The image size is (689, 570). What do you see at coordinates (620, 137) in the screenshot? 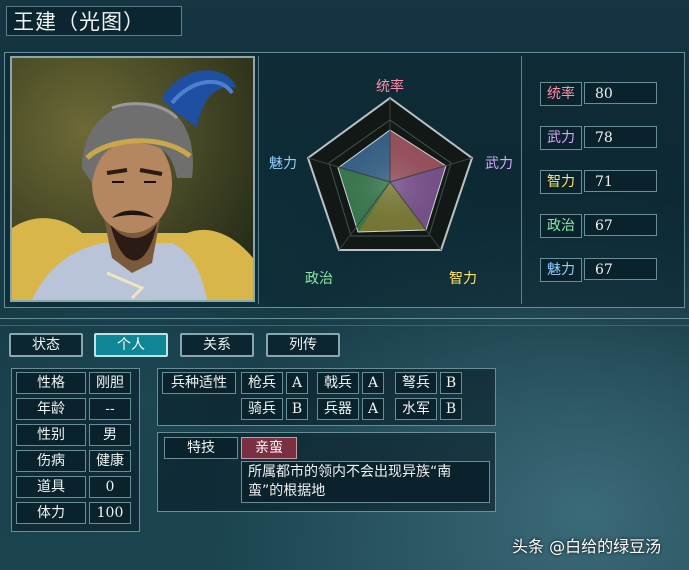
I see `stat-value: 78` at bounding box center [620, 137].